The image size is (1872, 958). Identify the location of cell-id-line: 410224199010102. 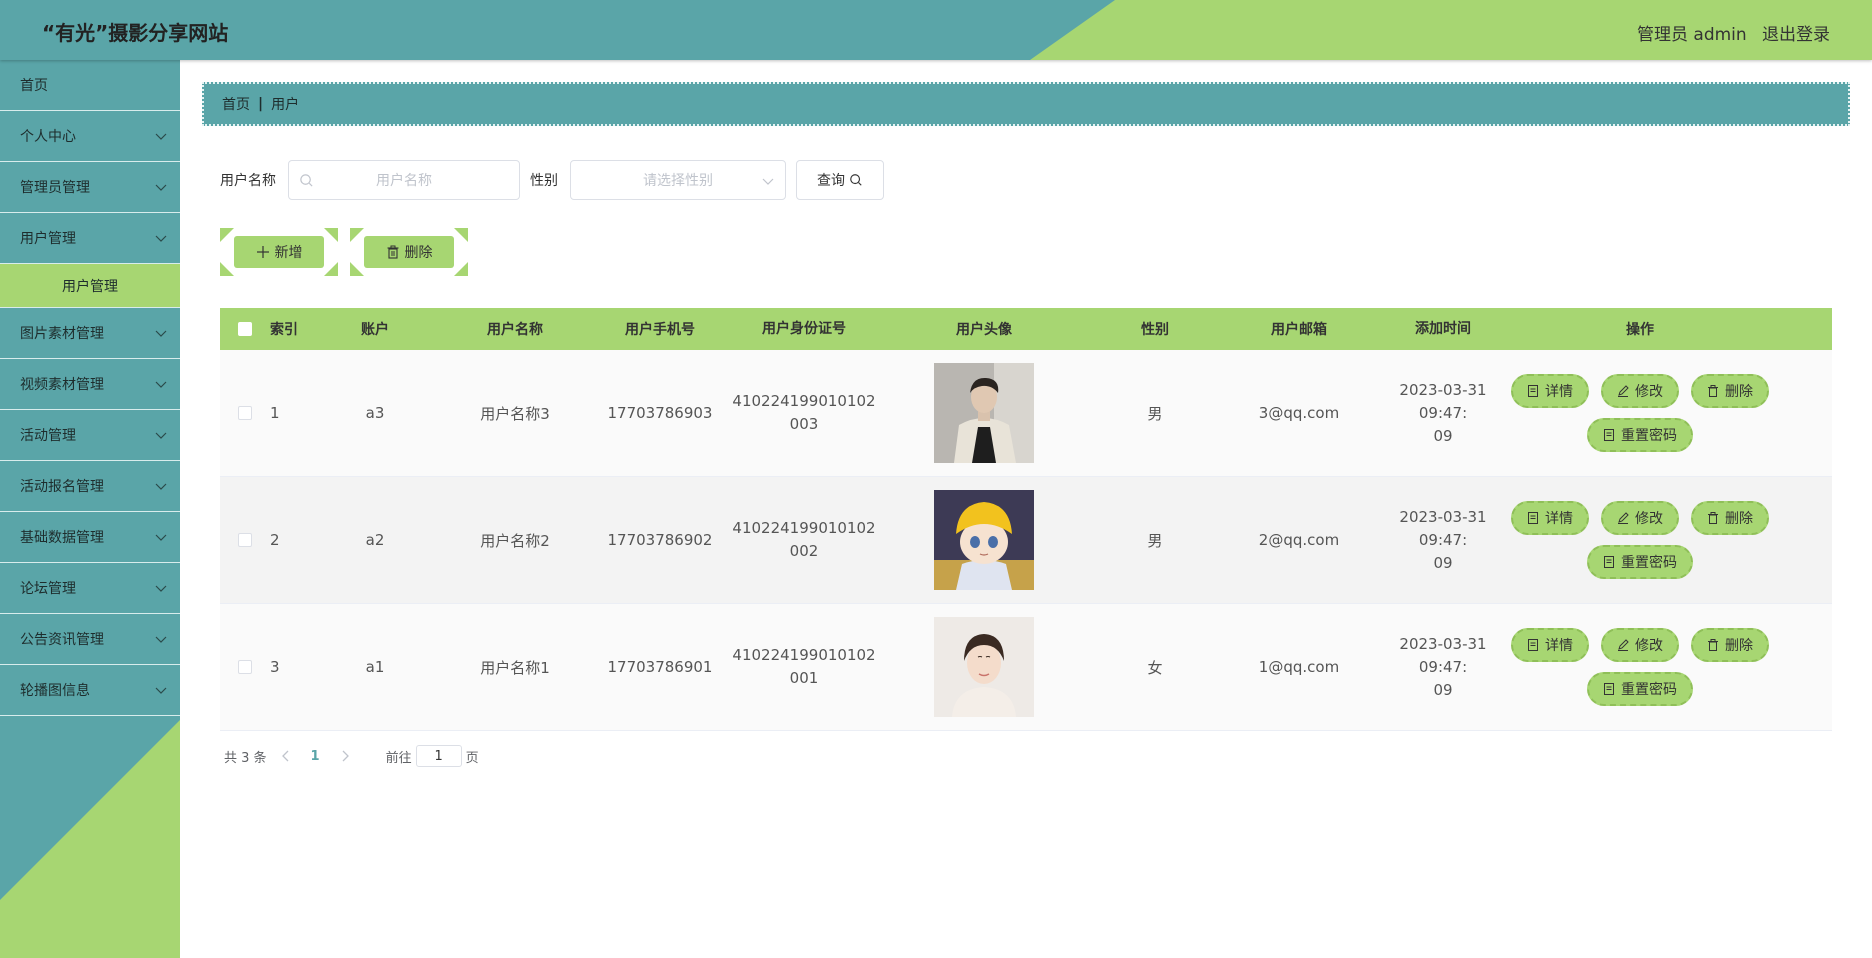
(804, 528).